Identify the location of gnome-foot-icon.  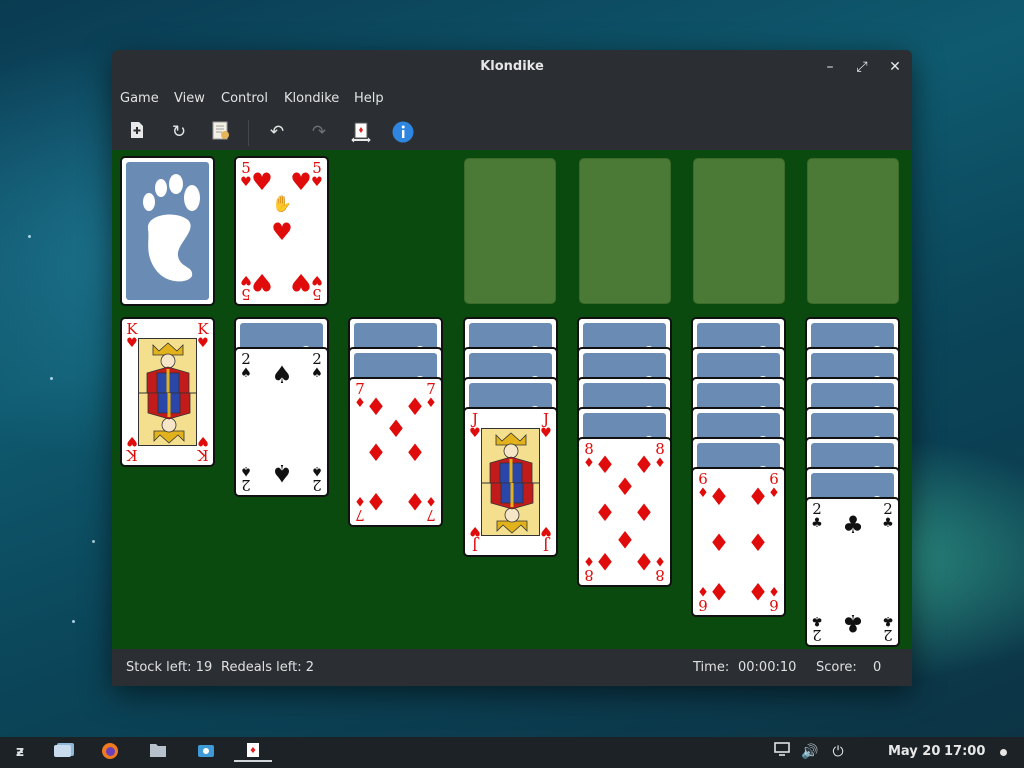
(171, 228).